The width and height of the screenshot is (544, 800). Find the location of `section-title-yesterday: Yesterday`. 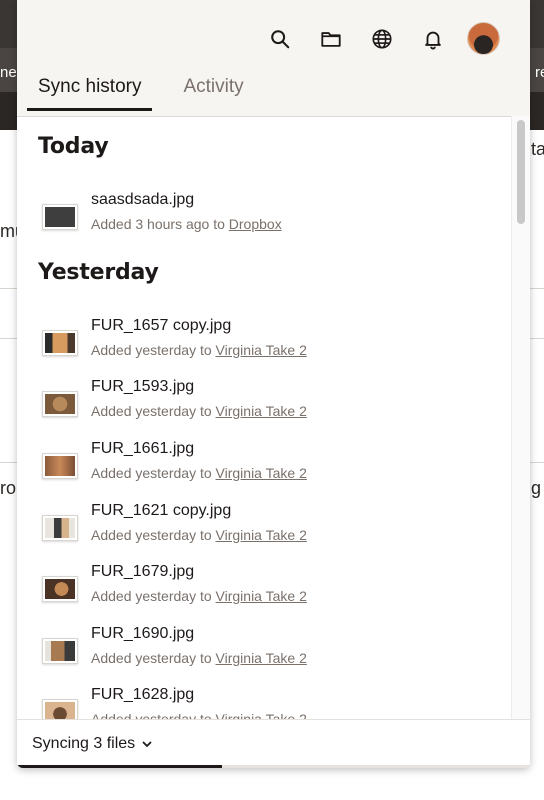

section-title-yesterday: Yesterday is located at coordinates (98, 272).